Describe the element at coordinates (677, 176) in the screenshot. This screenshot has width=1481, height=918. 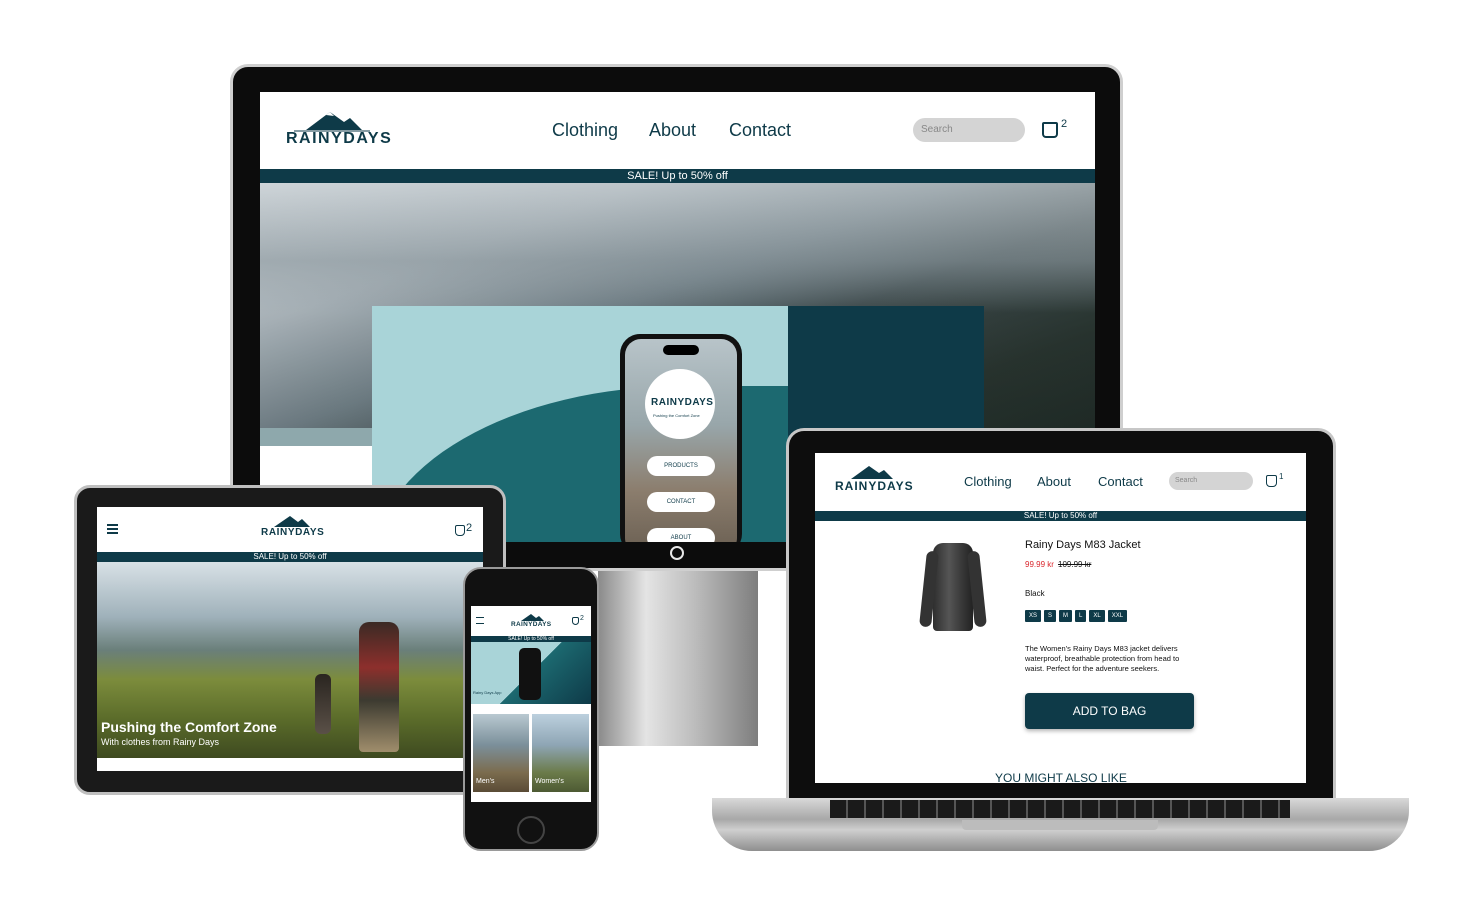
I see `sale-banner: SALE! Up to 50% off` at that location.